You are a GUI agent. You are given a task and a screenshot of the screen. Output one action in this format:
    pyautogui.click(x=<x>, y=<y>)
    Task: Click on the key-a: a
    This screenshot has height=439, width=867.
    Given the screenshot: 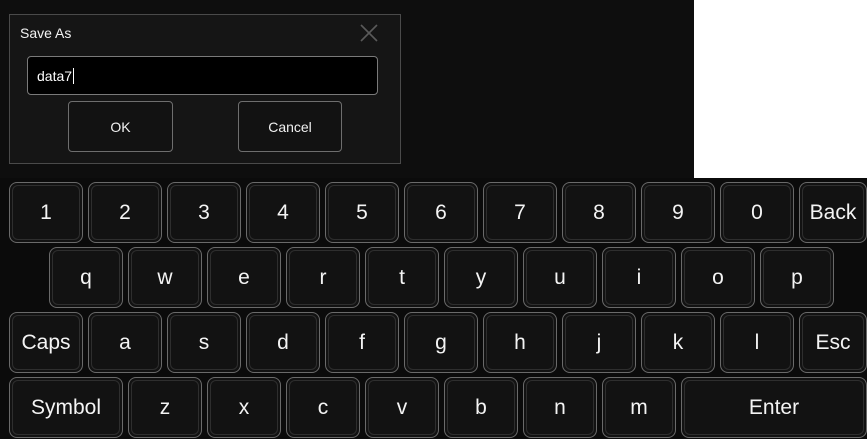 What is the action you would take?
    pyautogui.click(x=125, y=342)
    